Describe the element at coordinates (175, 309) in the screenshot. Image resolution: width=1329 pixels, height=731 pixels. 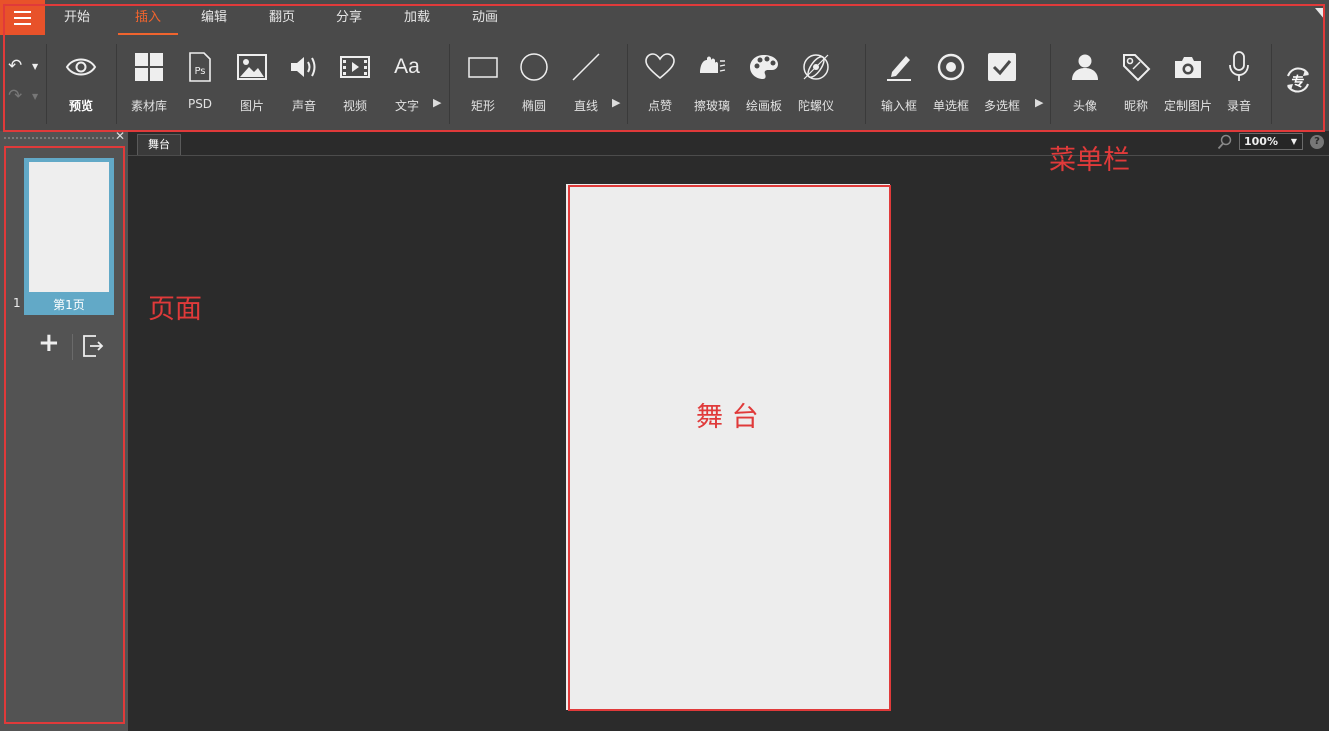
I see `pages-annotation: 页面` at that location.